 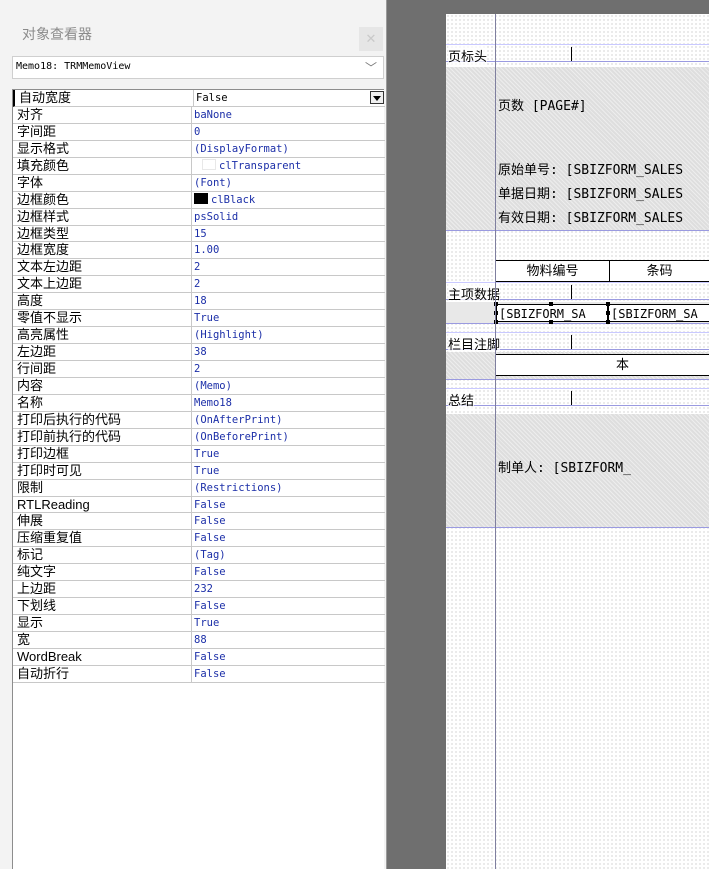 What do you see at coordinates (659, 271) in the screenshot?
I see `column-header-barcode: 条码` at bounding box center [659, 271].